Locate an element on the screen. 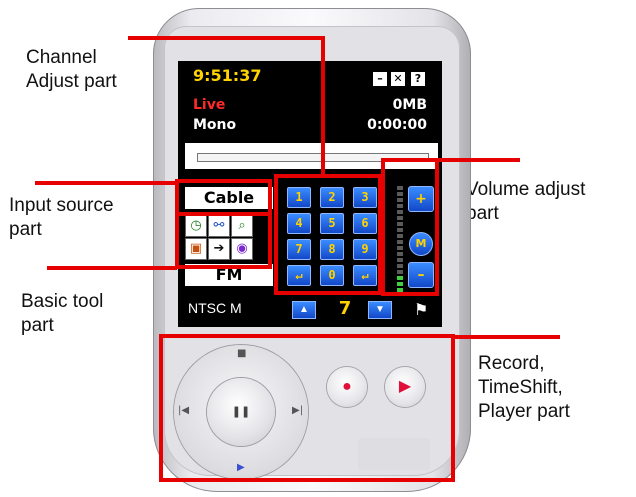  channel-adjust-box is located at coordinates (328, 234).